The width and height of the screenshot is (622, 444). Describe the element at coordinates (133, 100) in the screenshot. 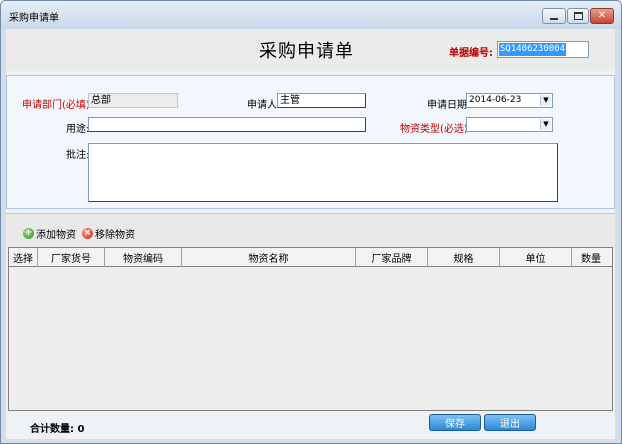

I see `department-field: 总部` at that location.